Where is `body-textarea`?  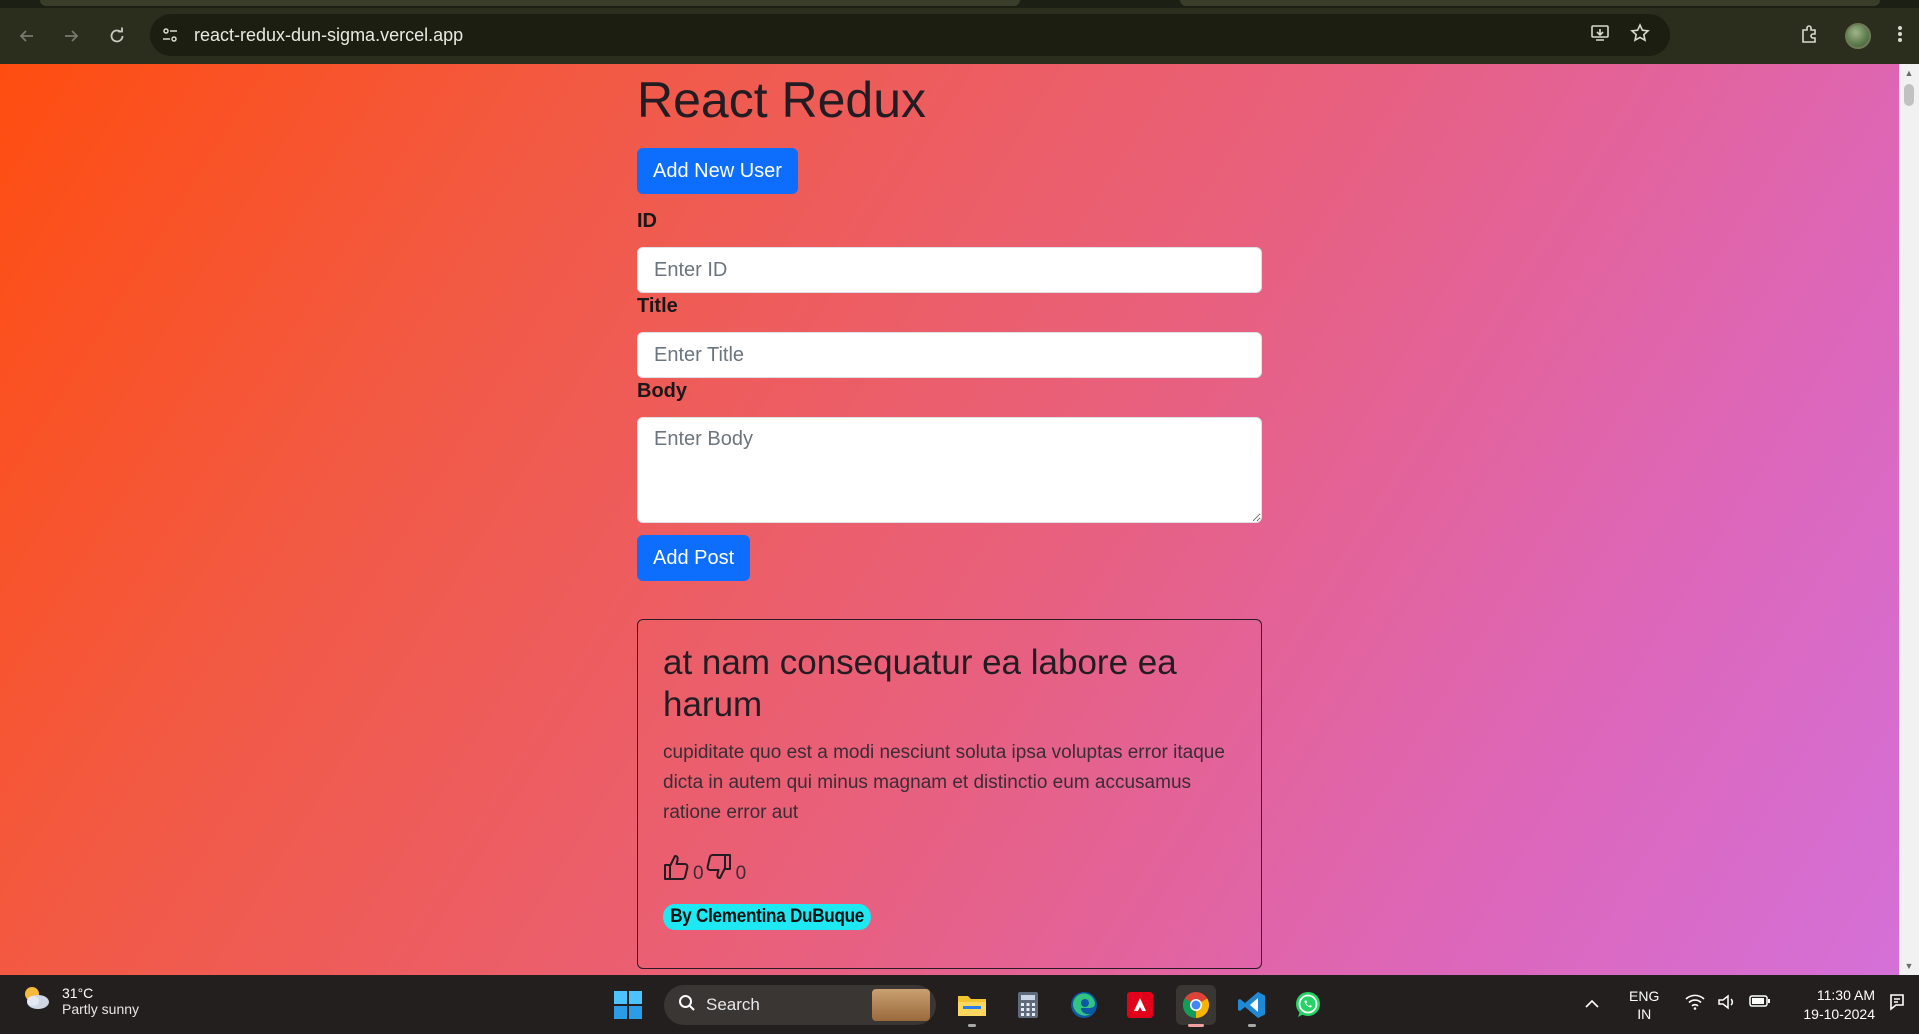 body-textarea is located at coordinates (949, 470).